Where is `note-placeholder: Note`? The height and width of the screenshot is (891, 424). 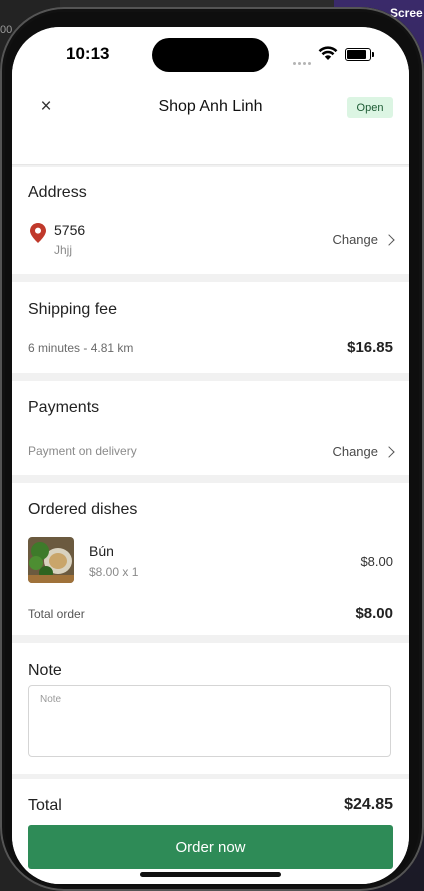 note-placeholder: Note is located at coordinates (51, 699).